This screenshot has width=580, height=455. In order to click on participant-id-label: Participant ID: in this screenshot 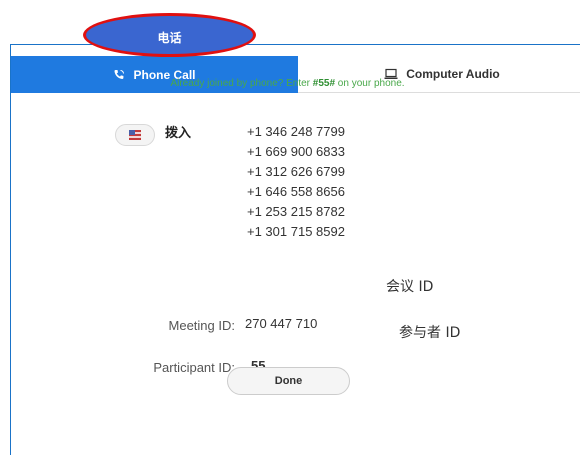, I will do `click(194, 367)`.